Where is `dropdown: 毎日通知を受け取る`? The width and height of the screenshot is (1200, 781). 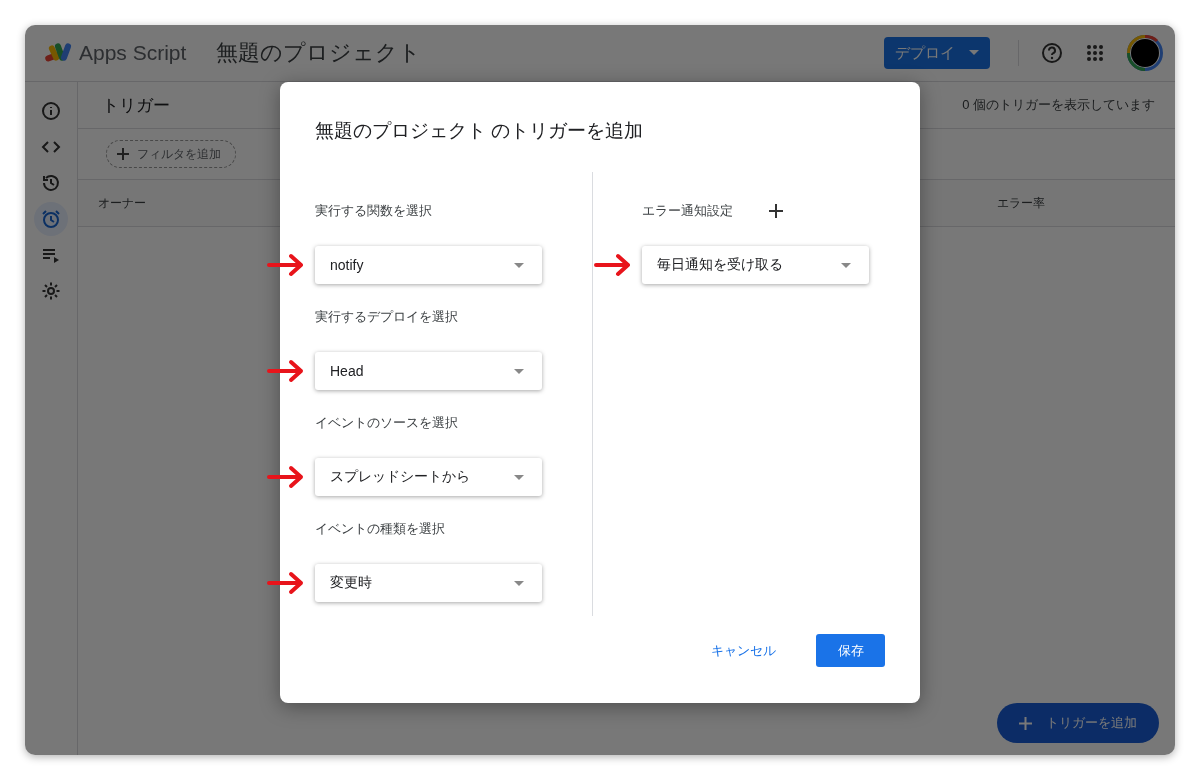 dropdown: 毎日通知を受け取る is located at coordinates (755, 265).